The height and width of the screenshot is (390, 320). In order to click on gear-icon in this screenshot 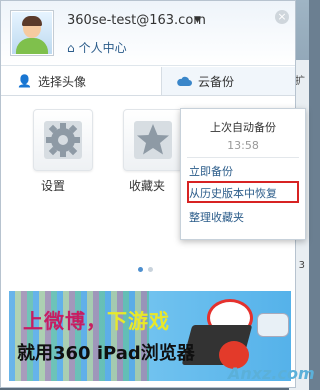, I will do `click(63, 140)`.